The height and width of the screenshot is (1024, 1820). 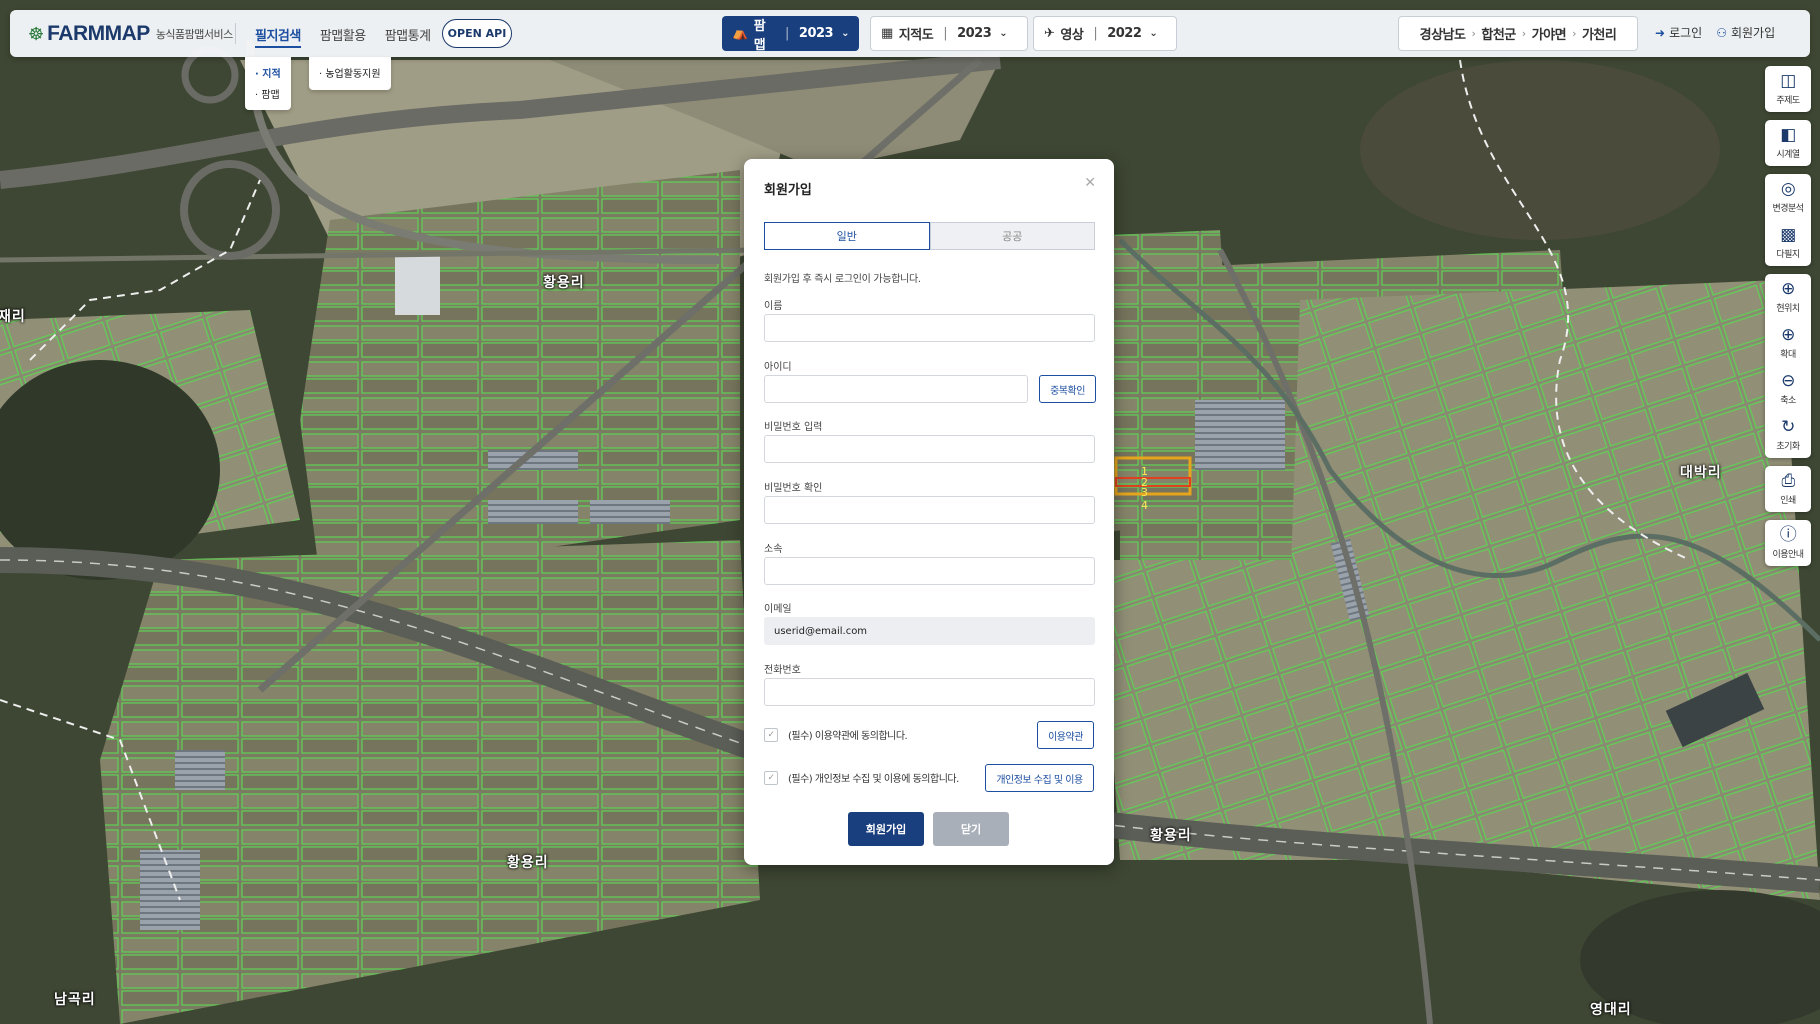 What do you see at coordinates (949, 33) in the screenshot?
I see `cadastral-layer-select: ▦ 지적도 | 2023 ⌄` at bounding box center [949, 33].